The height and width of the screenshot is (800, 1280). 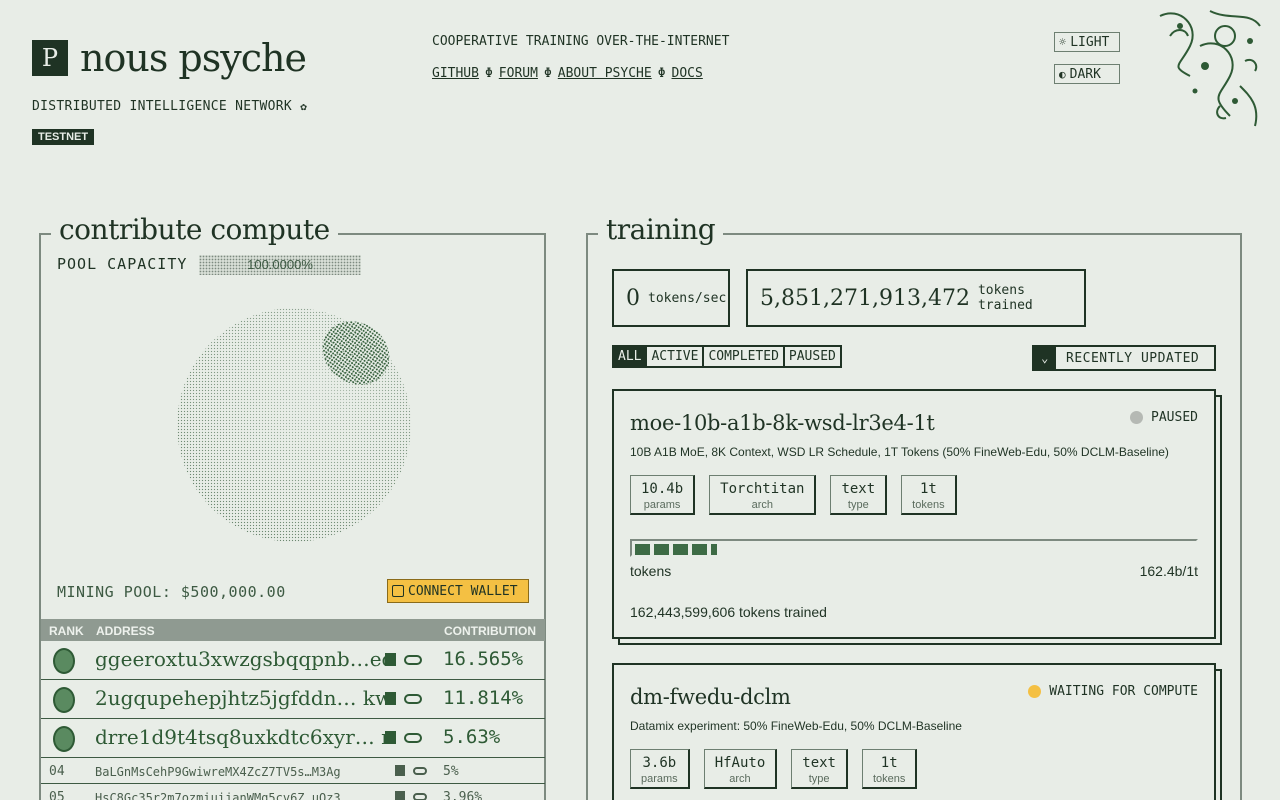 I want to click on col-contribution: CONTRIBUTION, so click(x=490, y=631).